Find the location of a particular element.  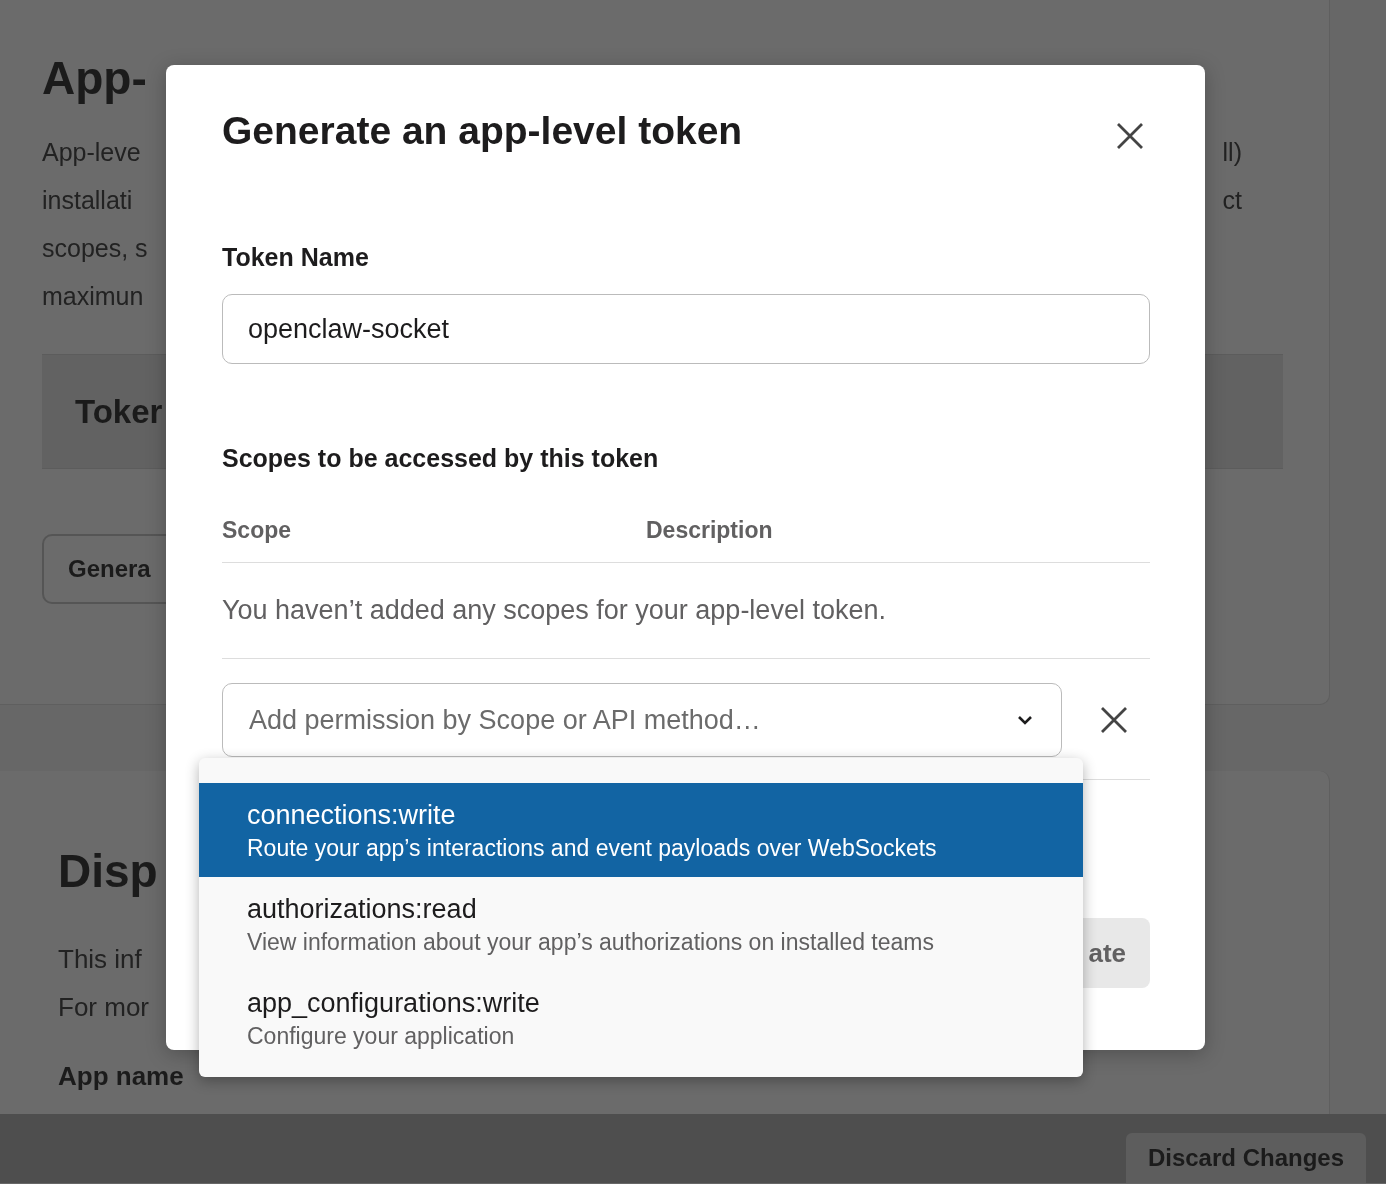

paragraph-text: This inf is located at coordinates (100, 959).